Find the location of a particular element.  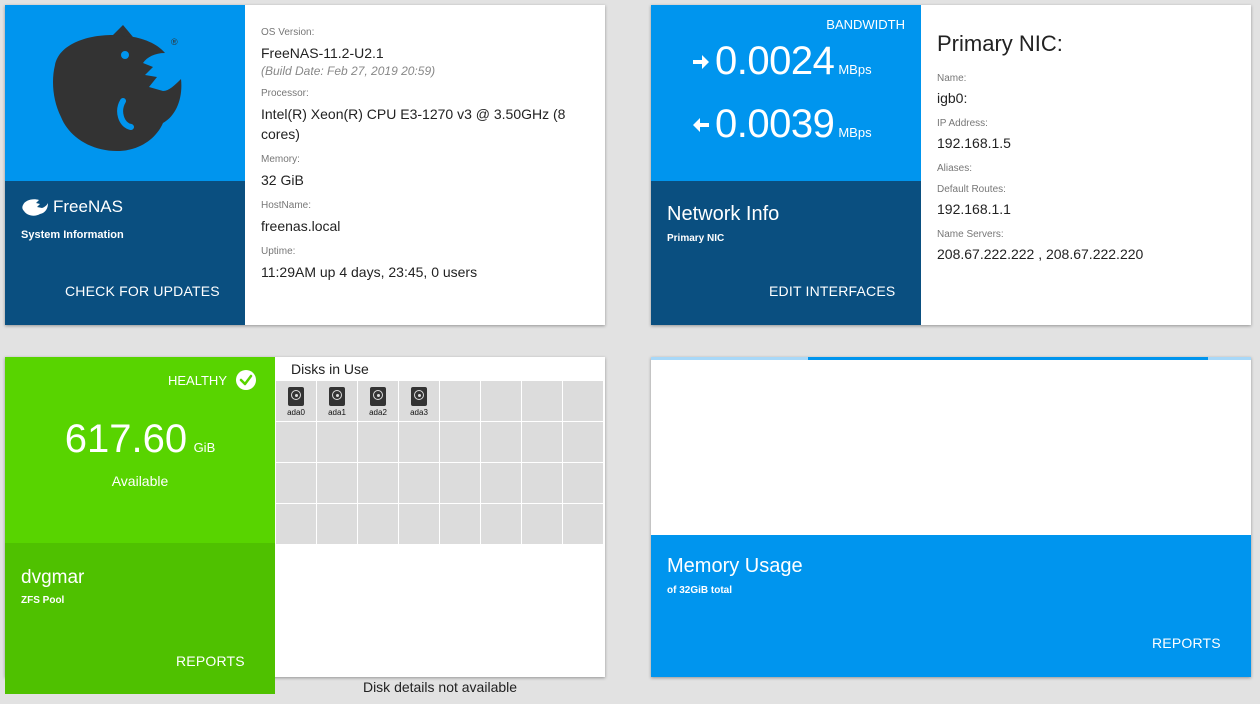

available-unit: GiB is located at coordinates (204, 447).